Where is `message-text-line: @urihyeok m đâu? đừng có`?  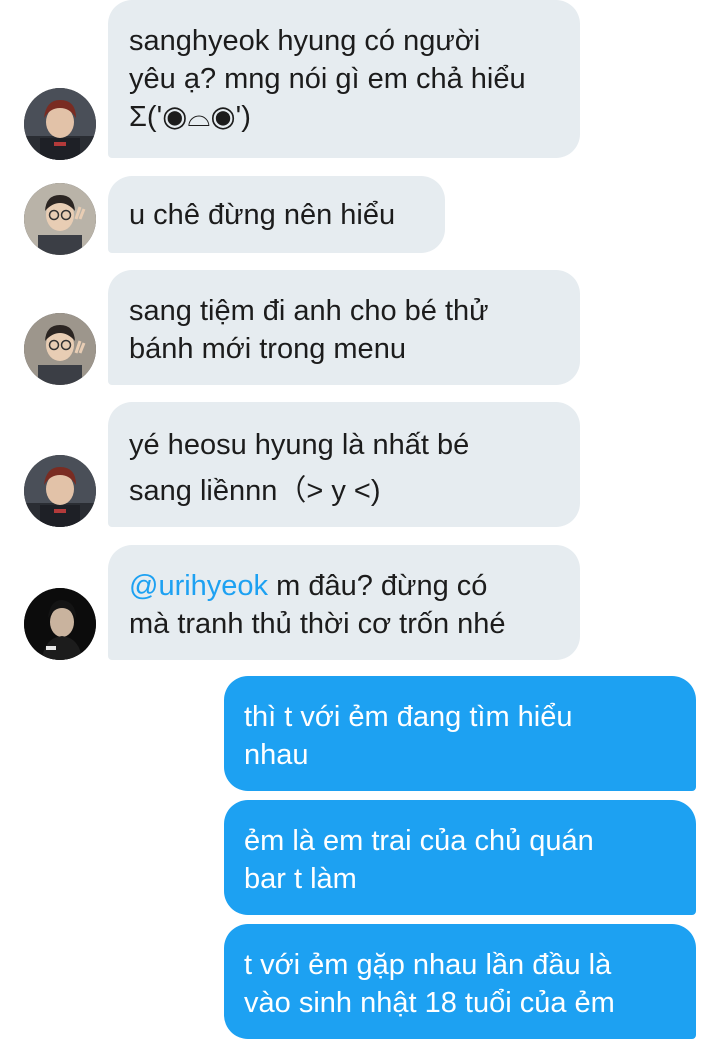 message-text-line: @urihyeok m đâu? đừng có is located at coordinates (343, 586).